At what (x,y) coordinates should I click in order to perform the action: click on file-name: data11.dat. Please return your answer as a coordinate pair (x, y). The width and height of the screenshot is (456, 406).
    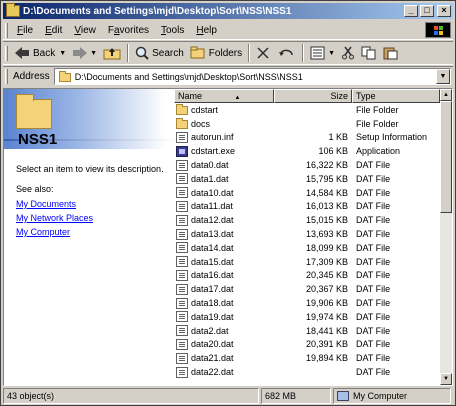
    Looking at the image, I should click on (212, 206).